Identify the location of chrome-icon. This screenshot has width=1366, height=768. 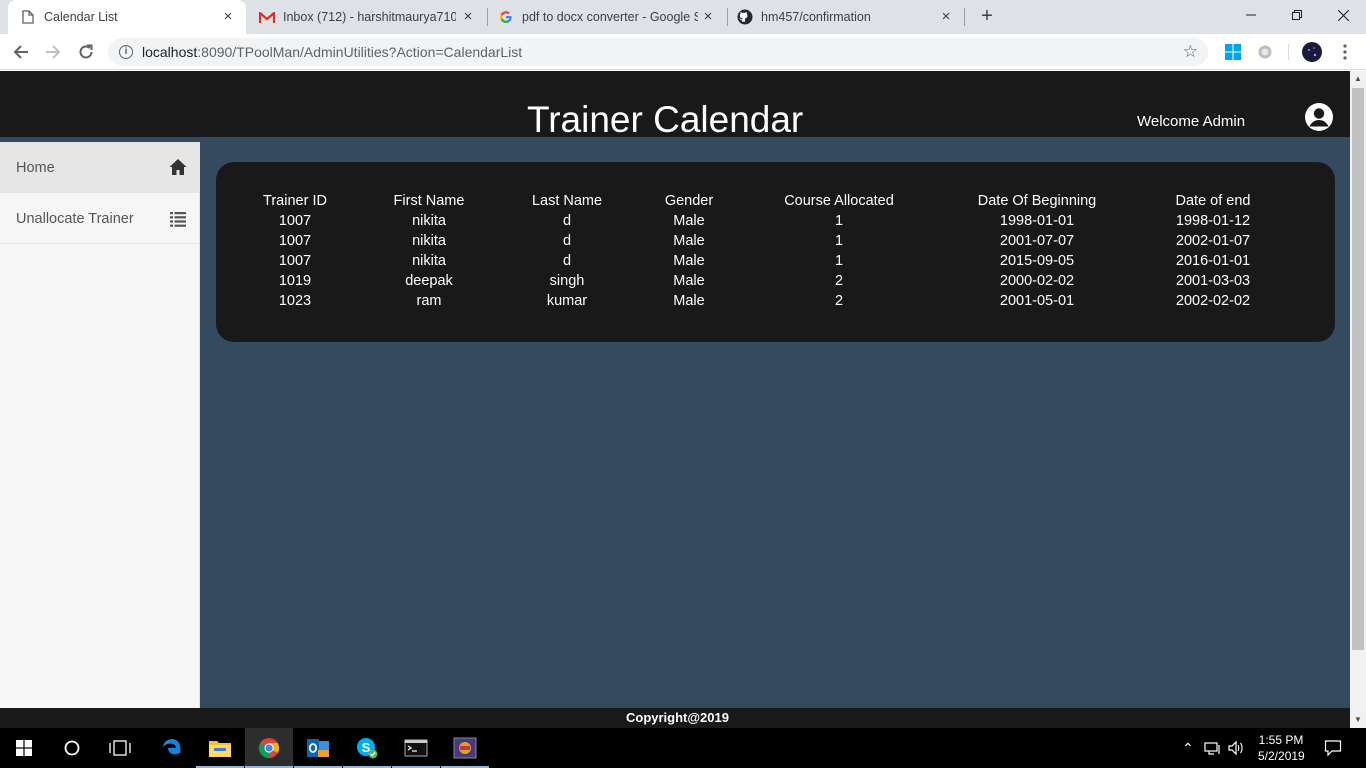
(269, 748).